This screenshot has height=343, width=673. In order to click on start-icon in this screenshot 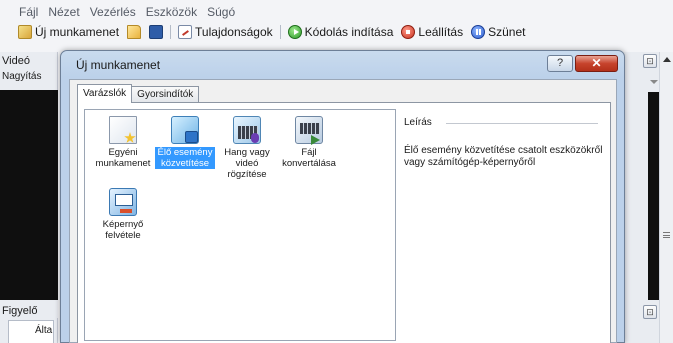, I will do `click(294, 32)`.